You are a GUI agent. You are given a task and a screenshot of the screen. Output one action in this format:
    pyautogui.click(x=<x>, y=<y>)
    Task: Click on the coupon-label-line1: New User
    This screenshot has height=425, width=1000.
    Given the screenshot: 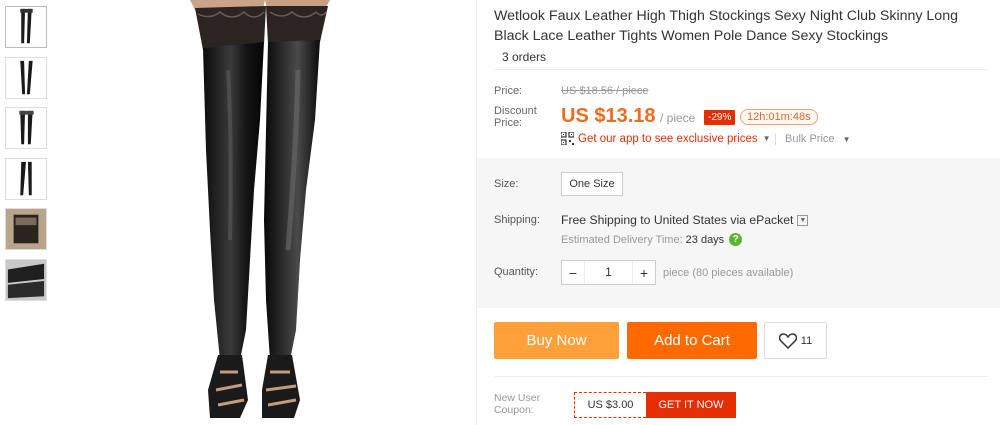 What is the action you would take?
    pyautogui.click(x=517, y=398)
    